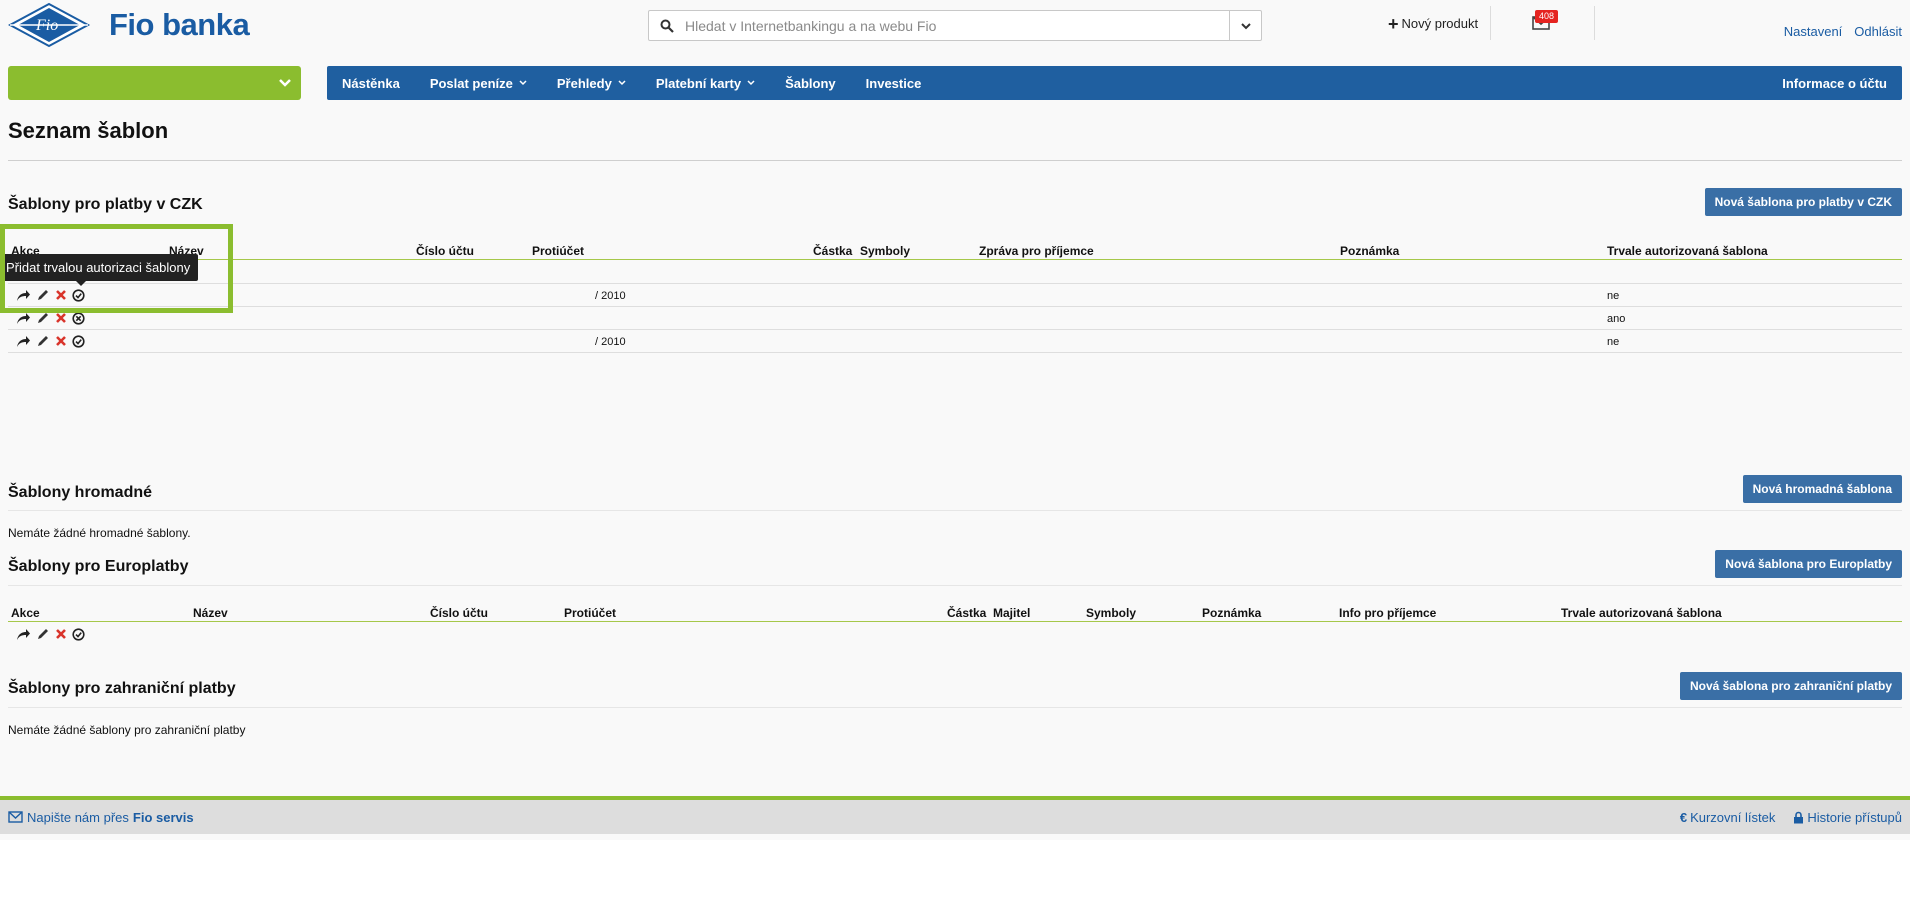 The height and width of the screenshot is (914, 1910). What do you see at coordinates (1728, 817) in the screenshot?
I see `exchange-rates-link: € Kurzovní lístek` at bounding box center [1728, 817].